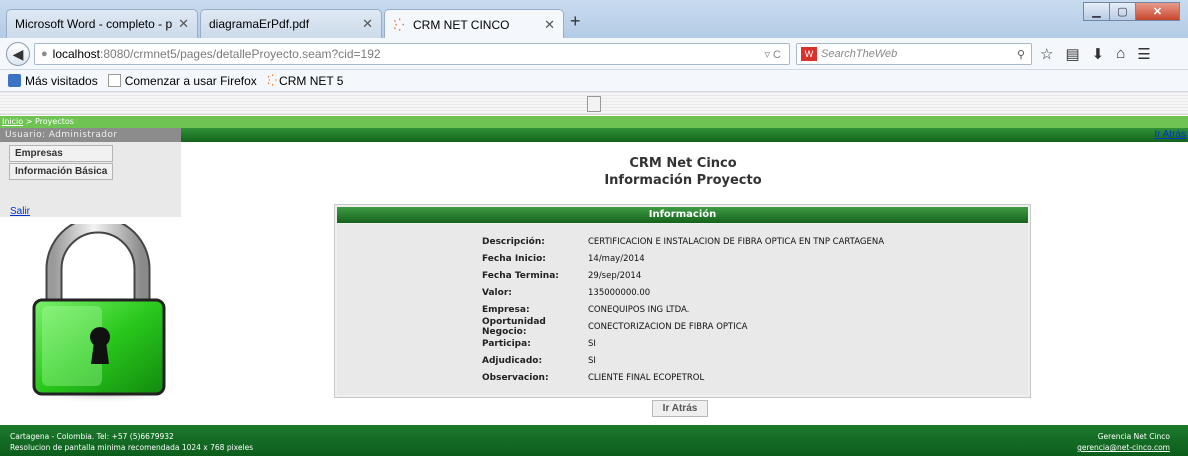  What do you see at coordinates (398, 24) in the screenshot?
I see `loading-icon: ⁚⁛` at bounding box center [398, 24].